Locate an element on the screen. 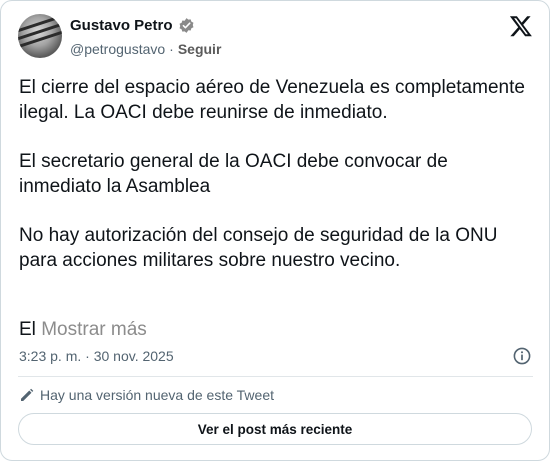 The image size is (550, 461). show-more-row: El Mostrar más is located at coordinates (83, 329).